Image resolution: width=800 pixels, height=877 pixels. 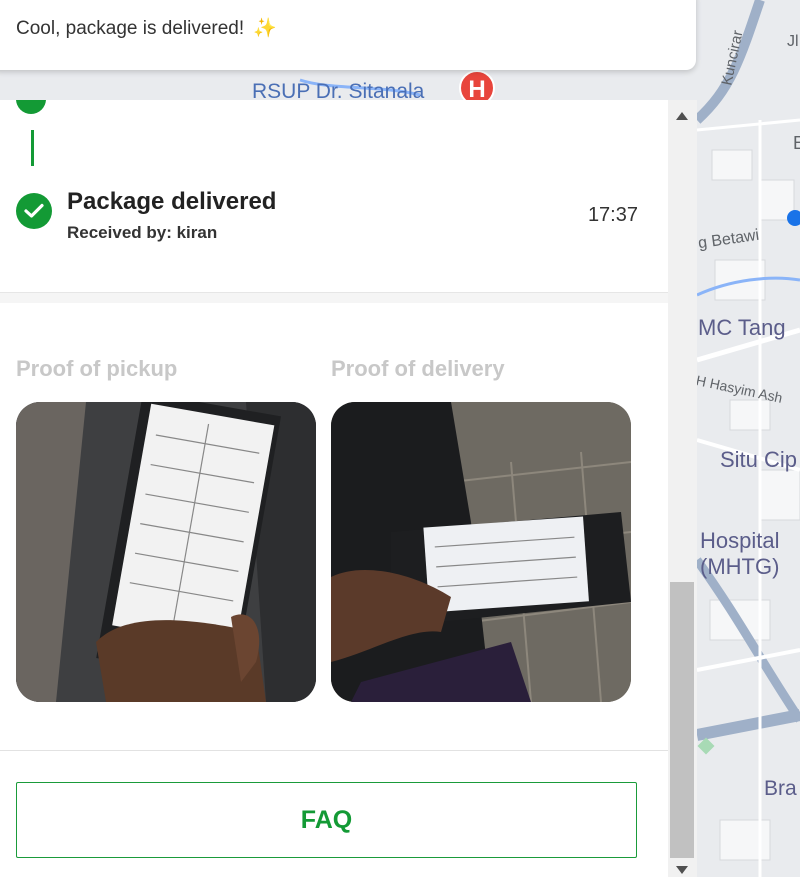 I want to click on map-label-situ: Situ Cip, so click(x=759, y=459).